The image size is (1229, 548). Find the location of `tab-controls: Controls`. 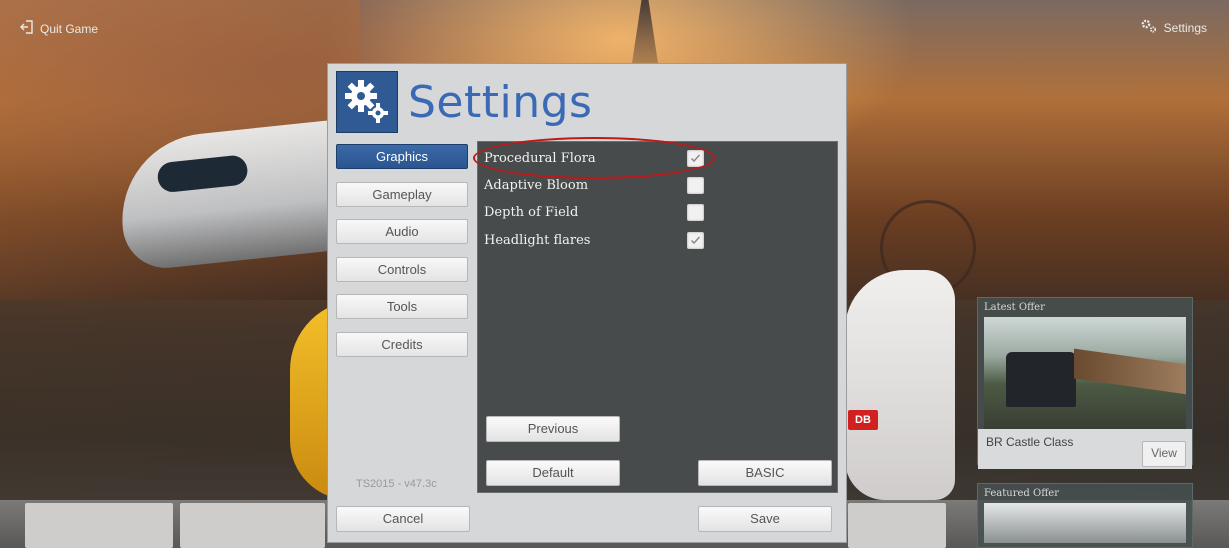

tab-controls: Controls is located at coordinates (402, 269).